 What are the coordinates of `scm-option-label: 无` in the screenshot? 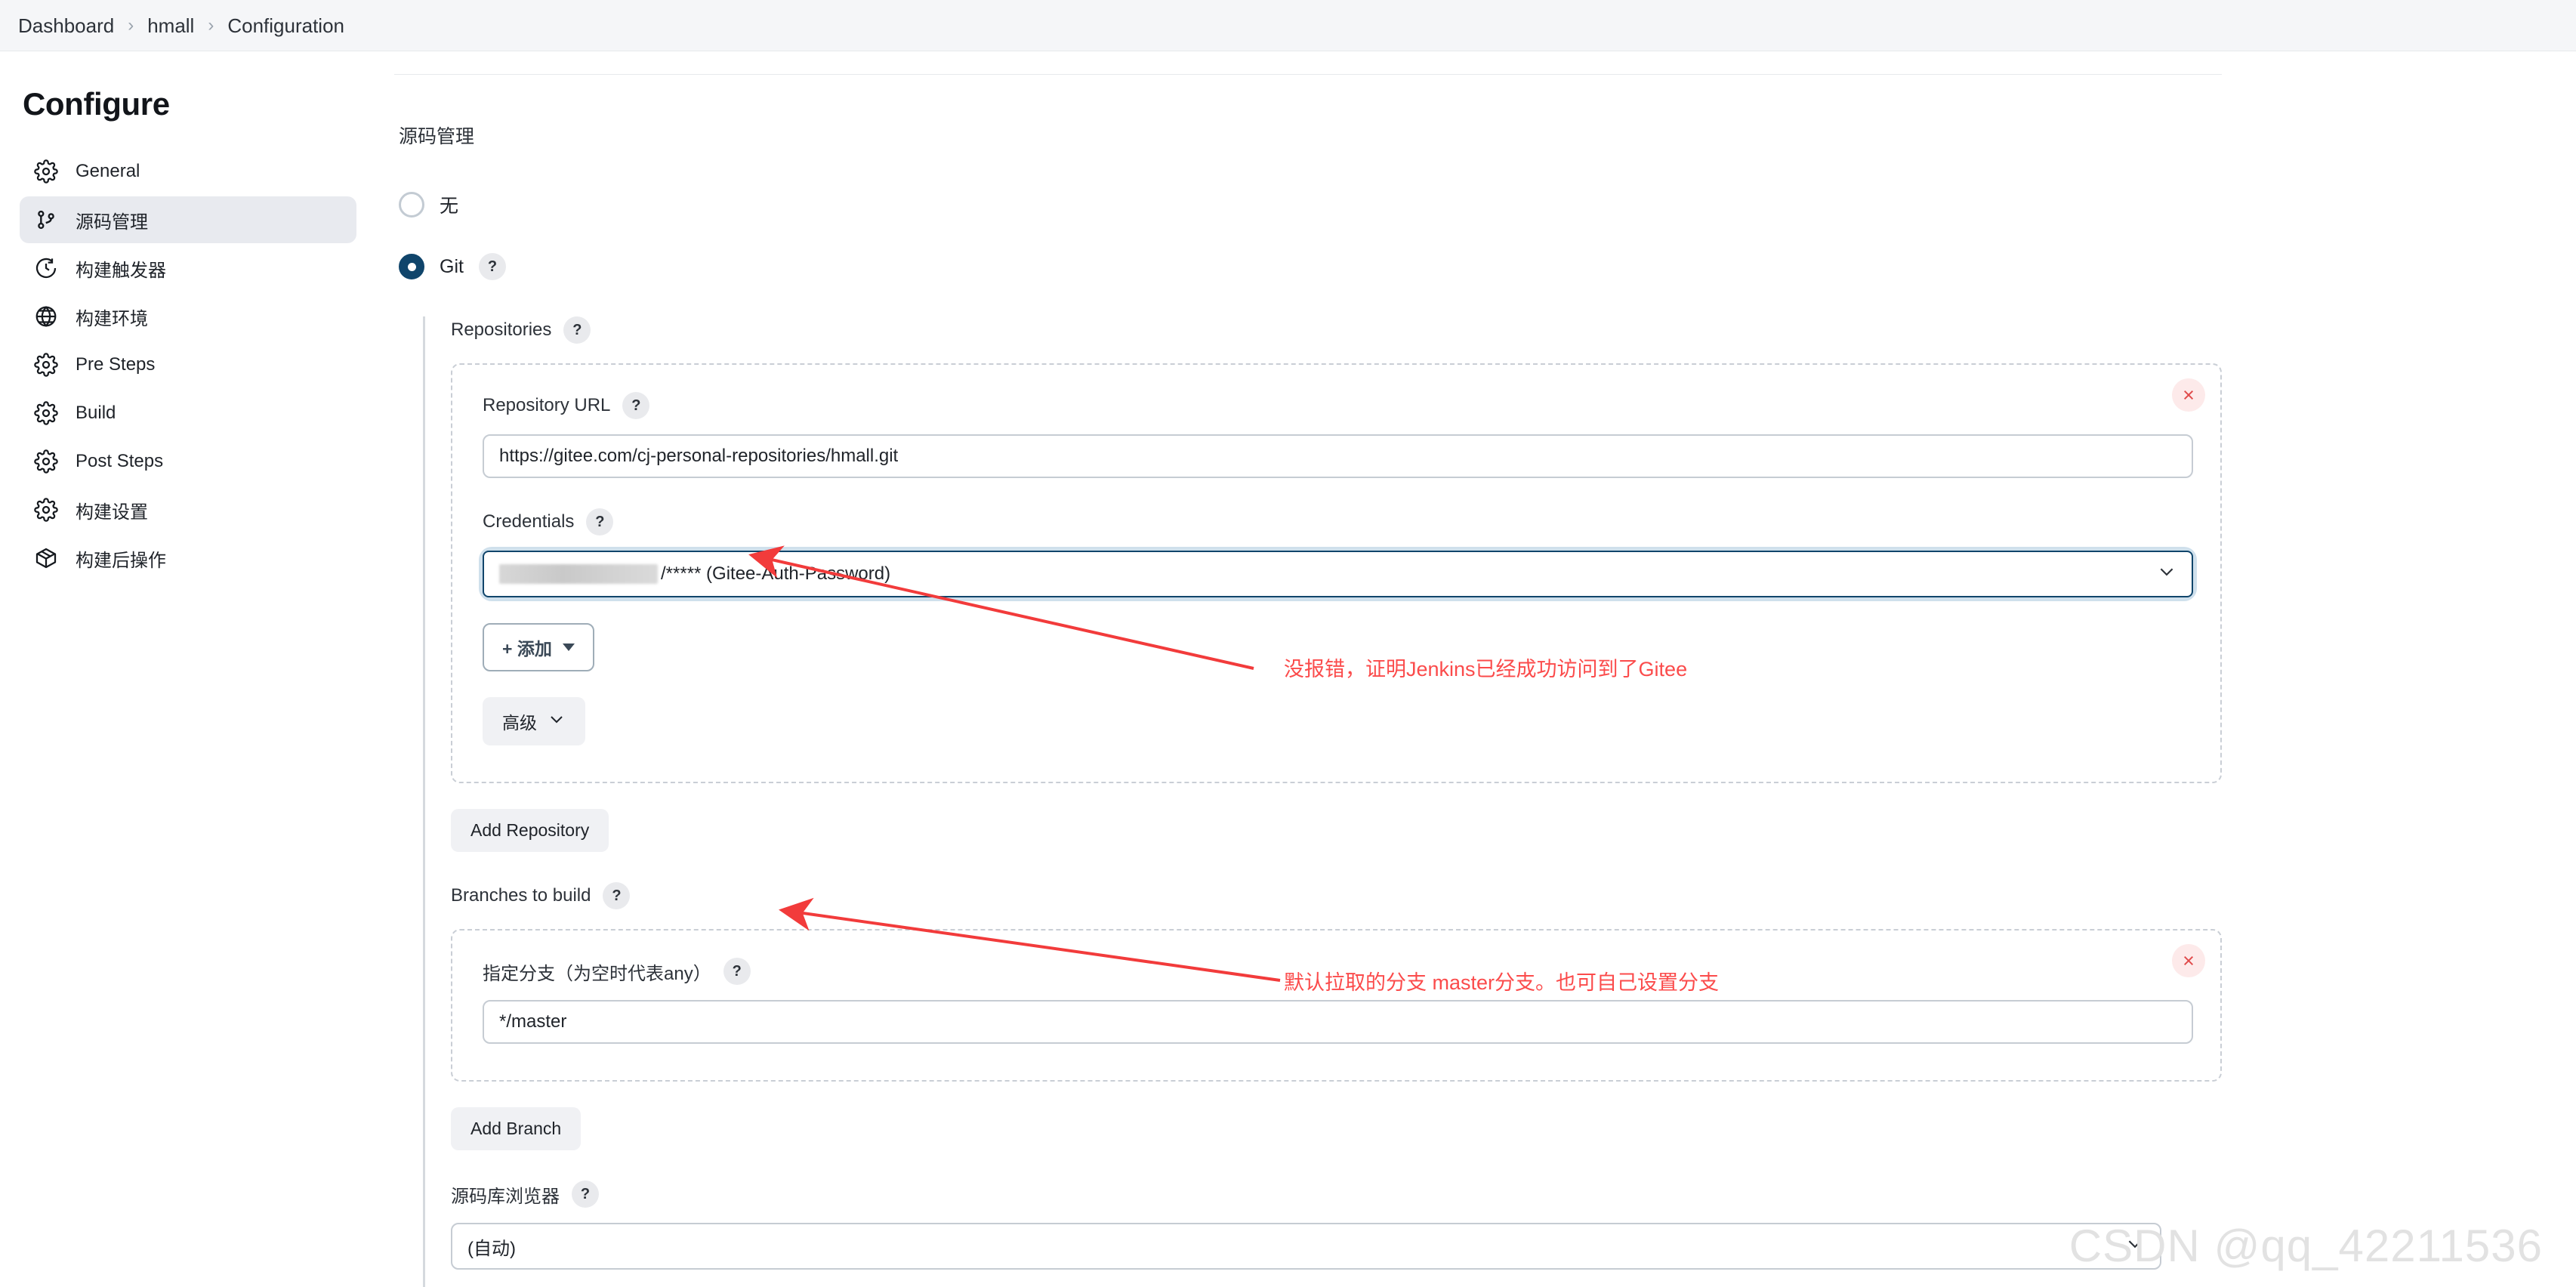 It's located at (449, 206).